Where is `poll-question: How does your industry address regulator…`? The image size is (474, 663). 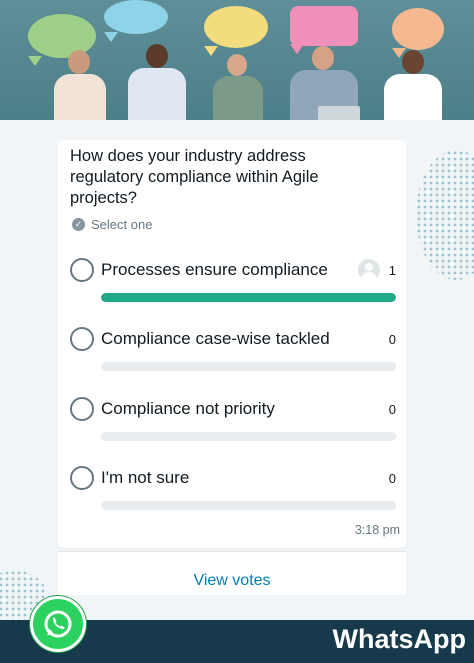 poll-question: How does your industry address regulator… is located at coordinates (194, 177).